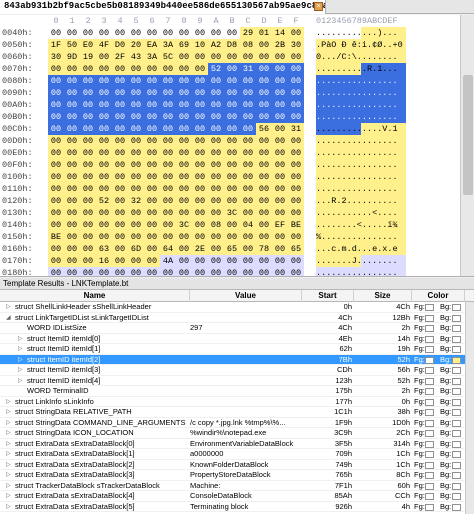 The image size is (474, 514). I want to click on hex-byte: 31, so click(296, 129).